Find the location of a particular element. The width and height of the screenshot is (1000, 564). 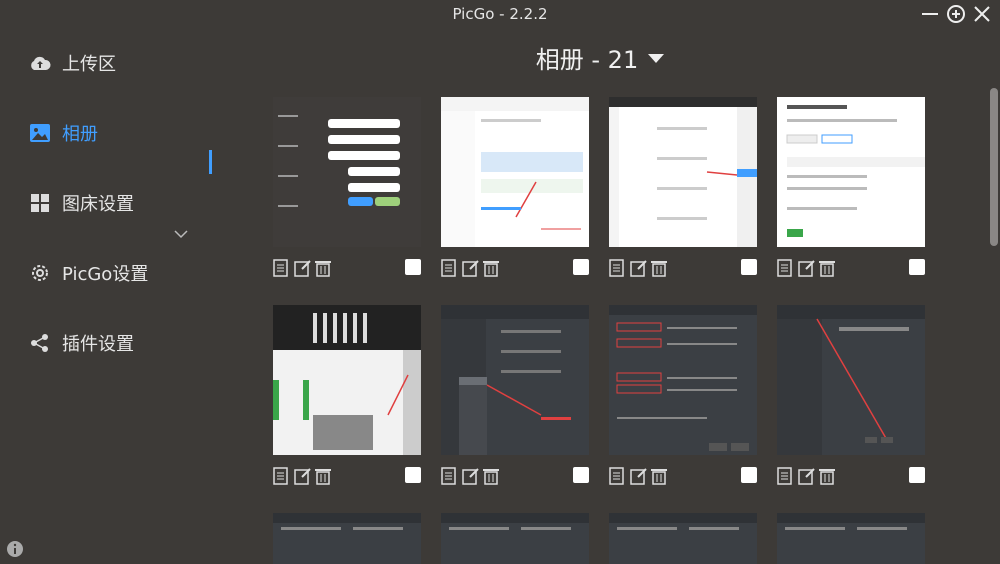

sidebar-item-label: PicGo设置 is located at coordinates (105, 274).